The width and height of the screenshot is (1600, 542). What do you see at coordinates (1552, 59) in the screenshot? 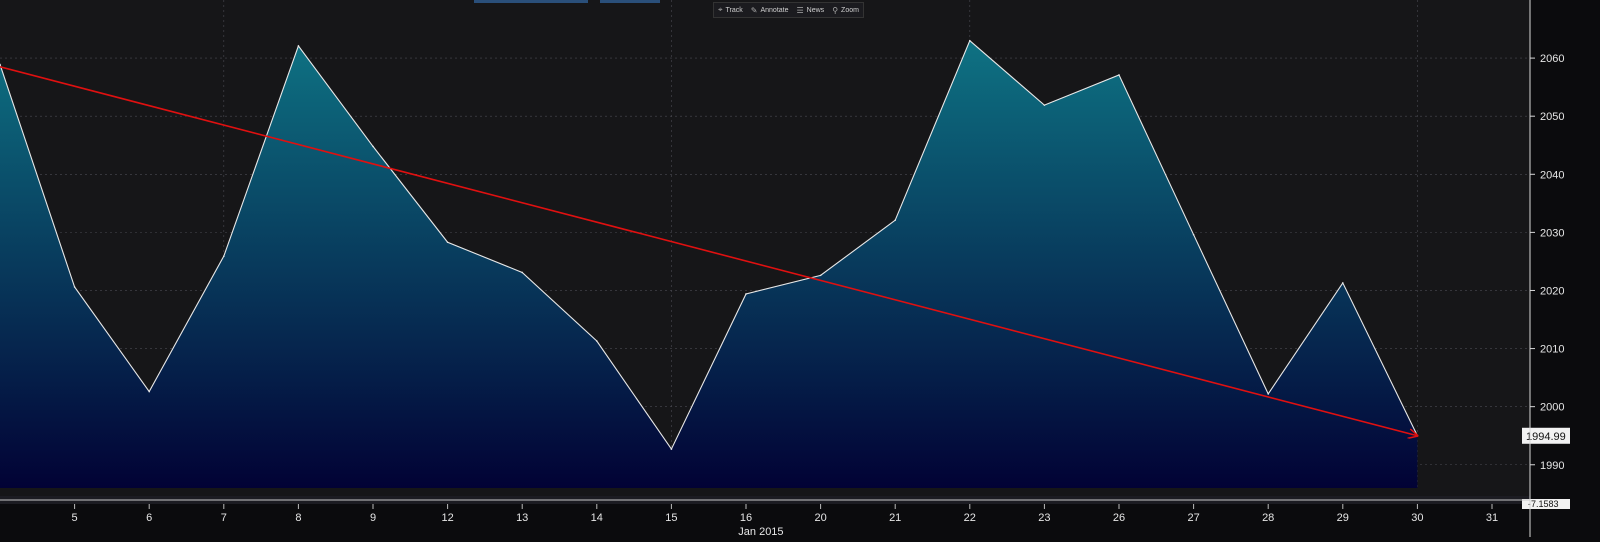
I see `y-tick-label: 2060` at bounding box center [1552, 59].